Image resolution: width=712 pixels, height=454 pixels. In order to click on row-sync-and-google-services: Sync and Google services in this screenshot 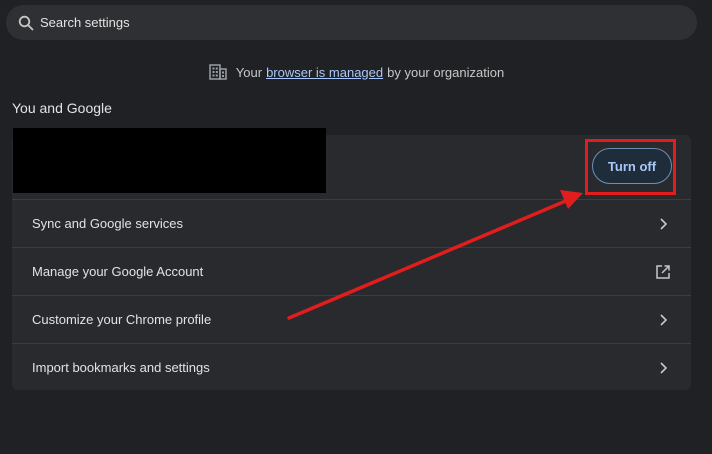, I will do `click(351, 223)`.